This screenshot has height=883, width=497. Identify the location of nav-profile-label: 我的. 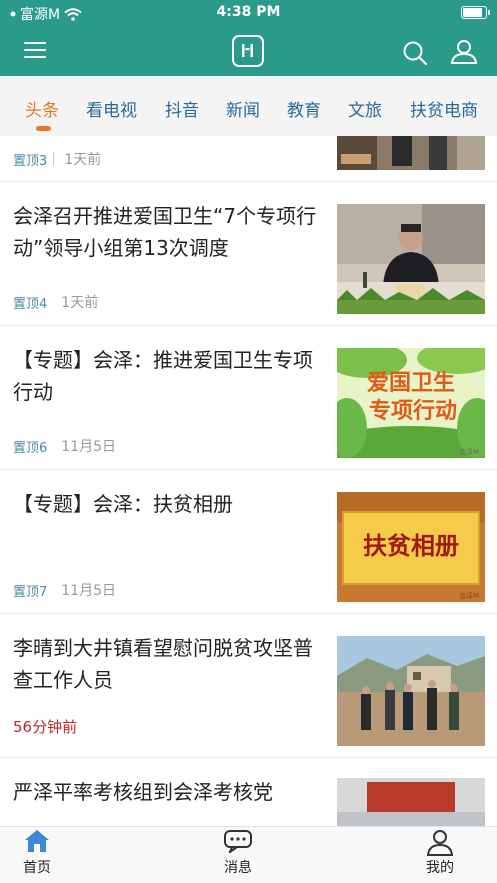
(440, 868).